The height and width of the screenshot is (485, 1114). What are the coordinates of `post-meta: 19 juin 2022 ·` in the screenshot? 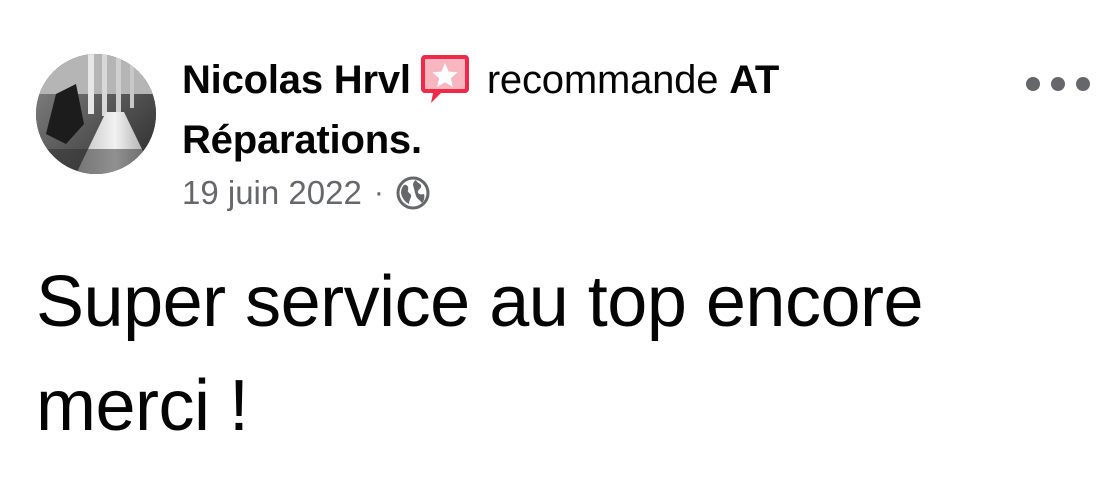 It's located at (306, 193).